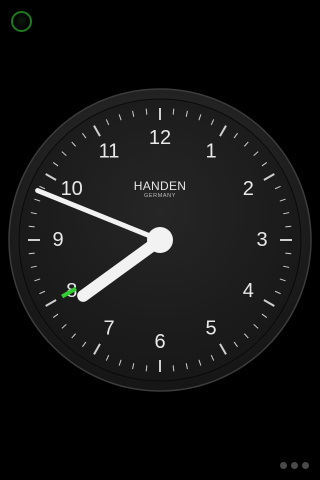 The image size is (320, 480). What do you see at coordinates (248, 291) in the screenshot?
I see `numeral-4: 4` at bounding box center [248, 291].